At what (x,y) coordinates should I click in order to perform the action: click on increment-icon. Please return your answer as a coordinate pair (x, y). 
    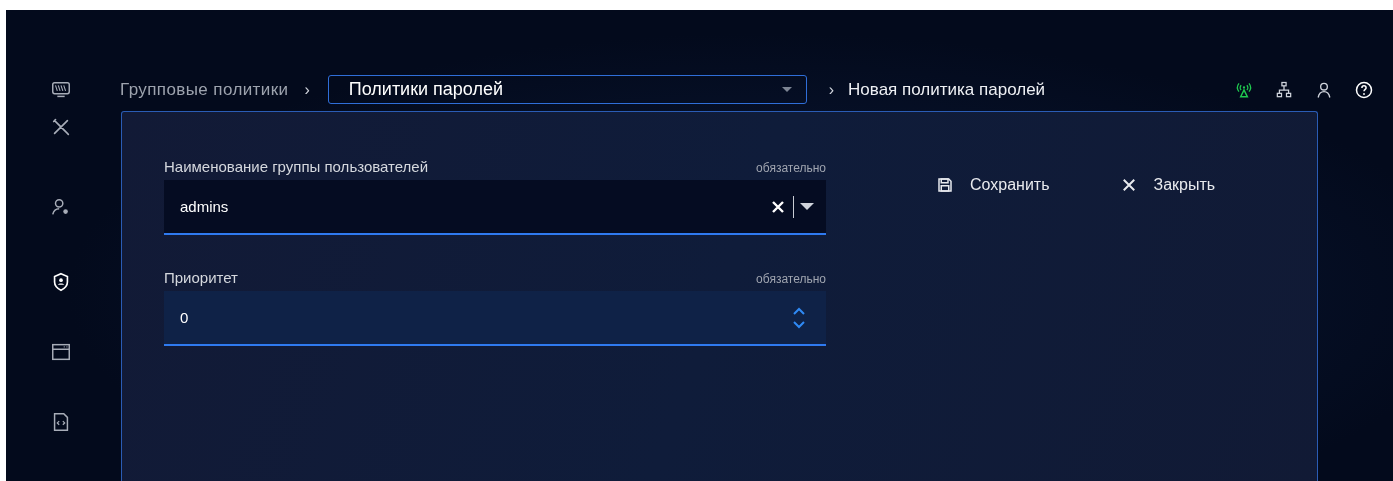
    Looking at the image, I should click on (799, 311).